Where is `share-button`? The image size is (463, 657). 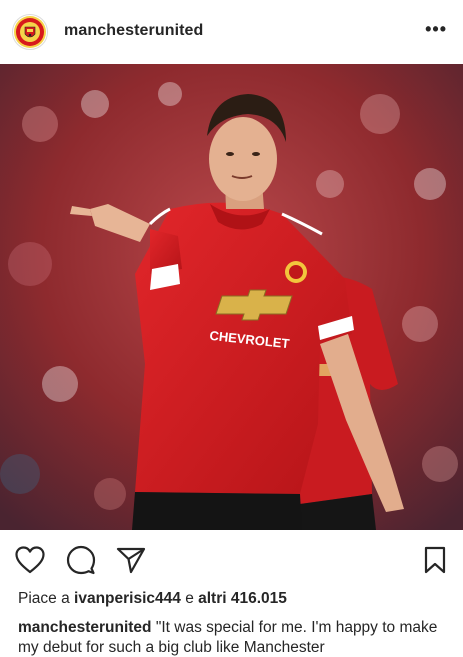
share-button is located at coordinates (131, 560).